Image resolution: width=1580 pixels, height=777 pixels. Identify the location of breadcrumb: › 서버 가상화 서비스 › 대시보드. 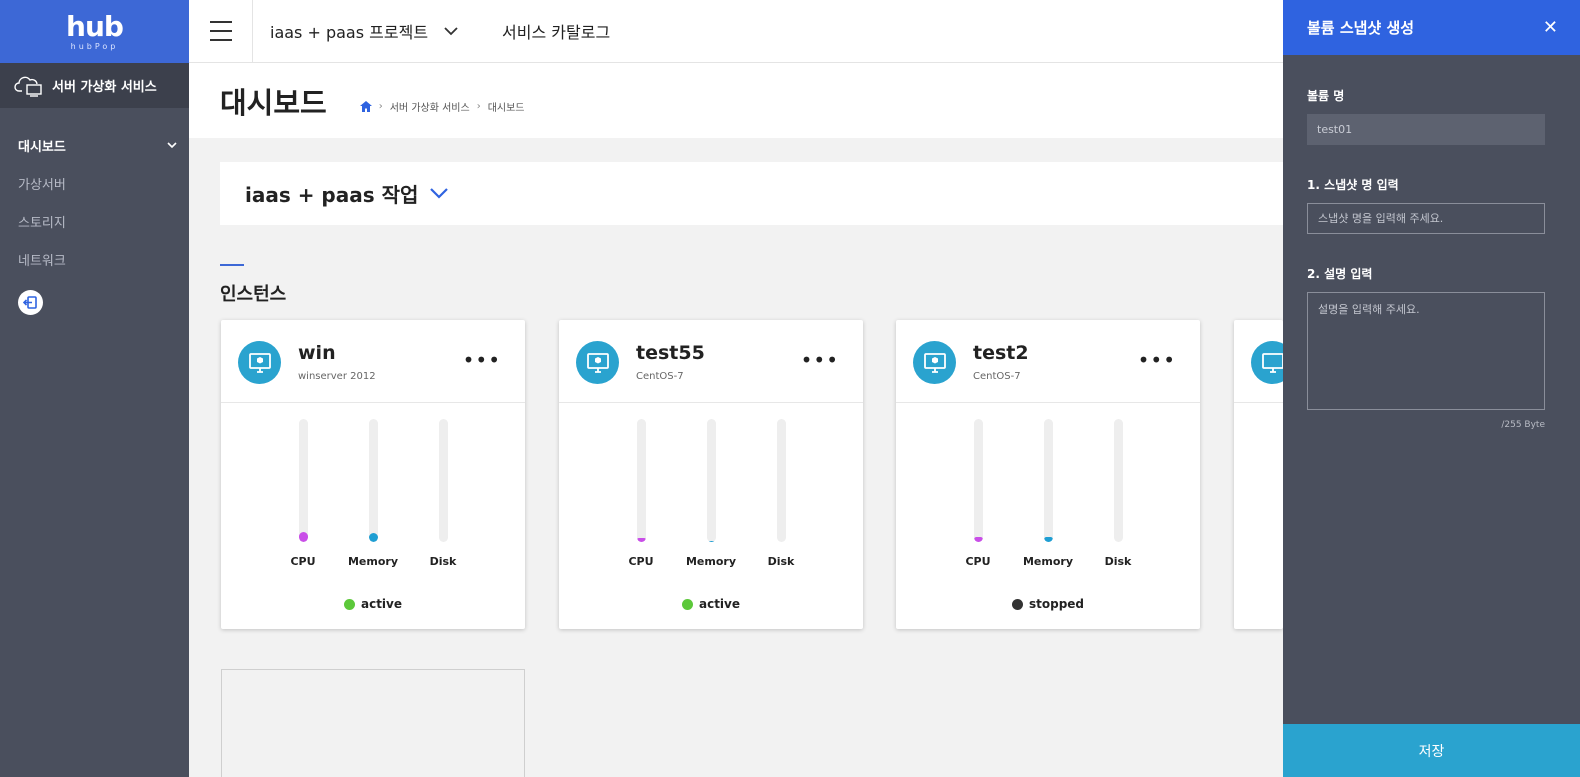
(442, 106).